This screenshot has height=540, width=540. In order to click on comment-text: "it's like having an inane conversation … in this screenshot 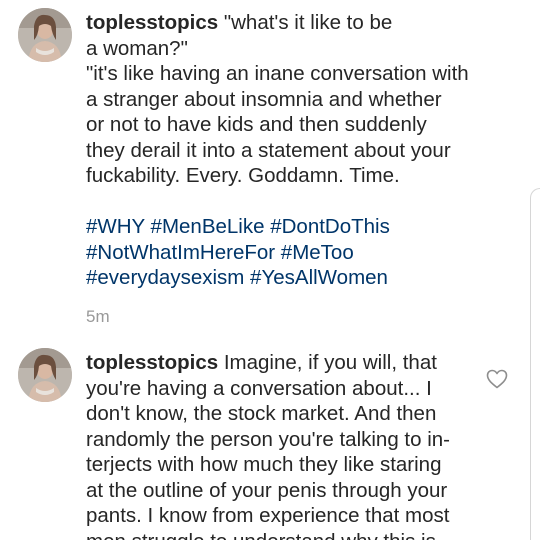, I will do `click(277, 73)`.